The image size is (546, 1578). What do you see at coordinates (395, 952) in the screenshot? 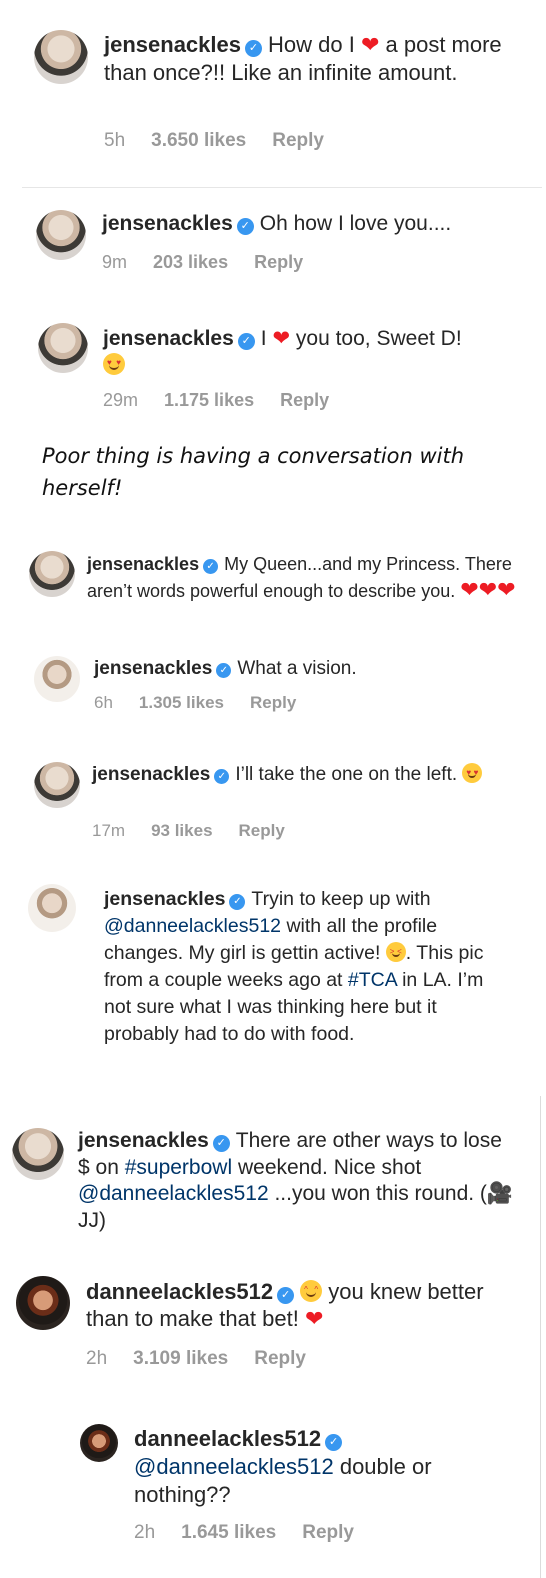
I see `winking-tongue-emoji: > <` at bounding box center [395, 952].